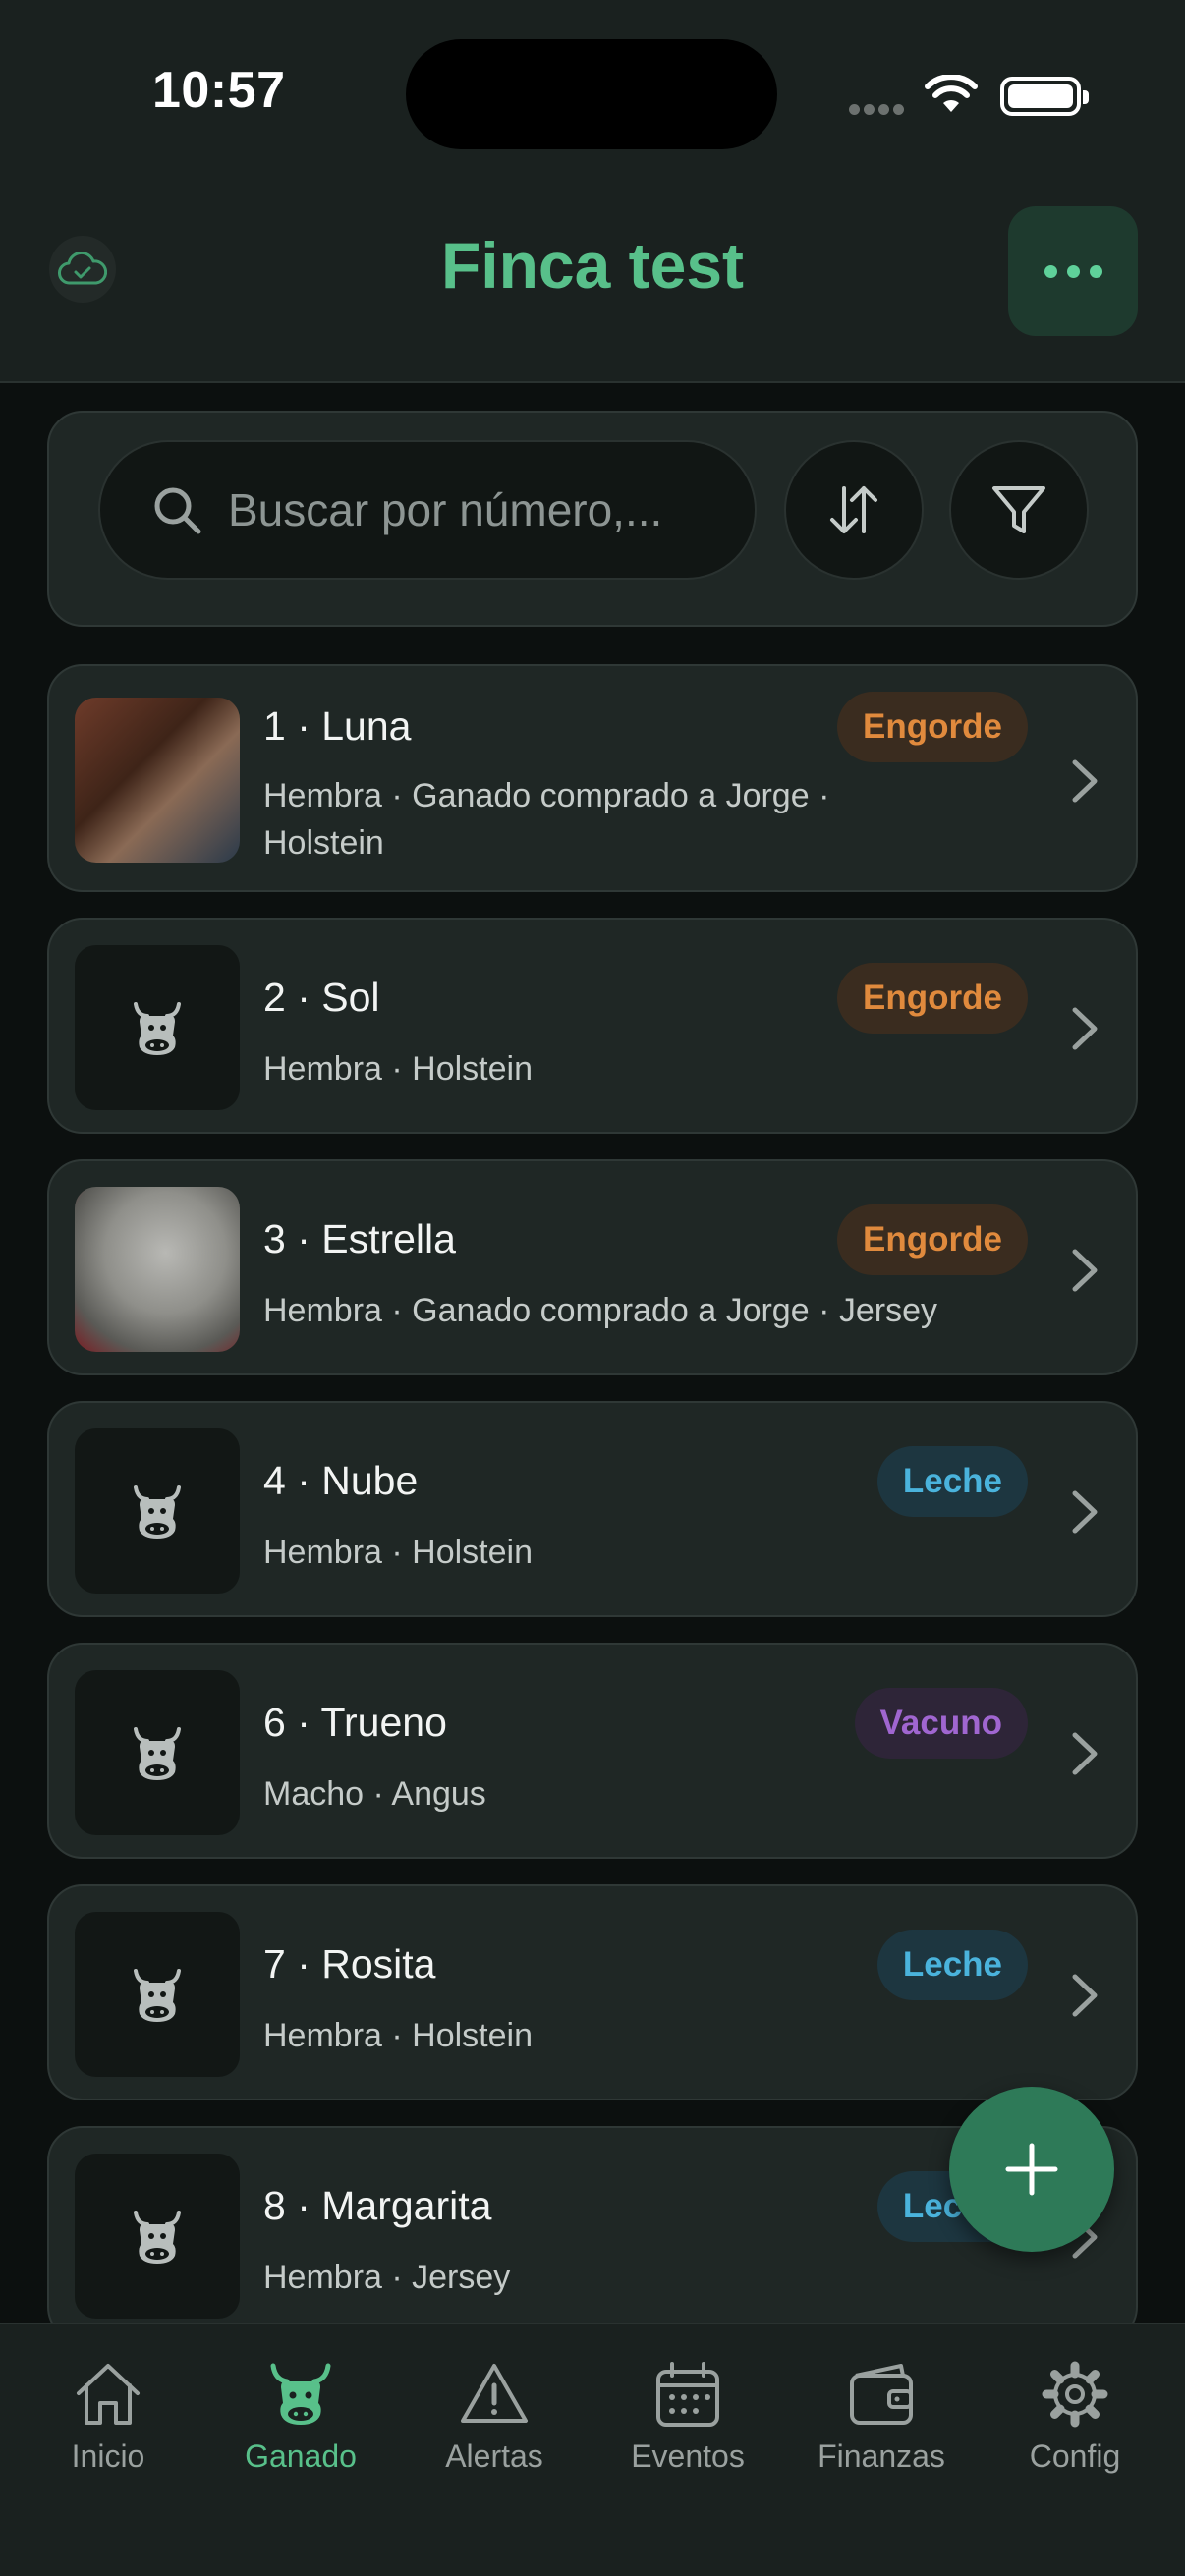 The image size is (1185, 2576). I want to click on more-options-button, so click(1073, 271).